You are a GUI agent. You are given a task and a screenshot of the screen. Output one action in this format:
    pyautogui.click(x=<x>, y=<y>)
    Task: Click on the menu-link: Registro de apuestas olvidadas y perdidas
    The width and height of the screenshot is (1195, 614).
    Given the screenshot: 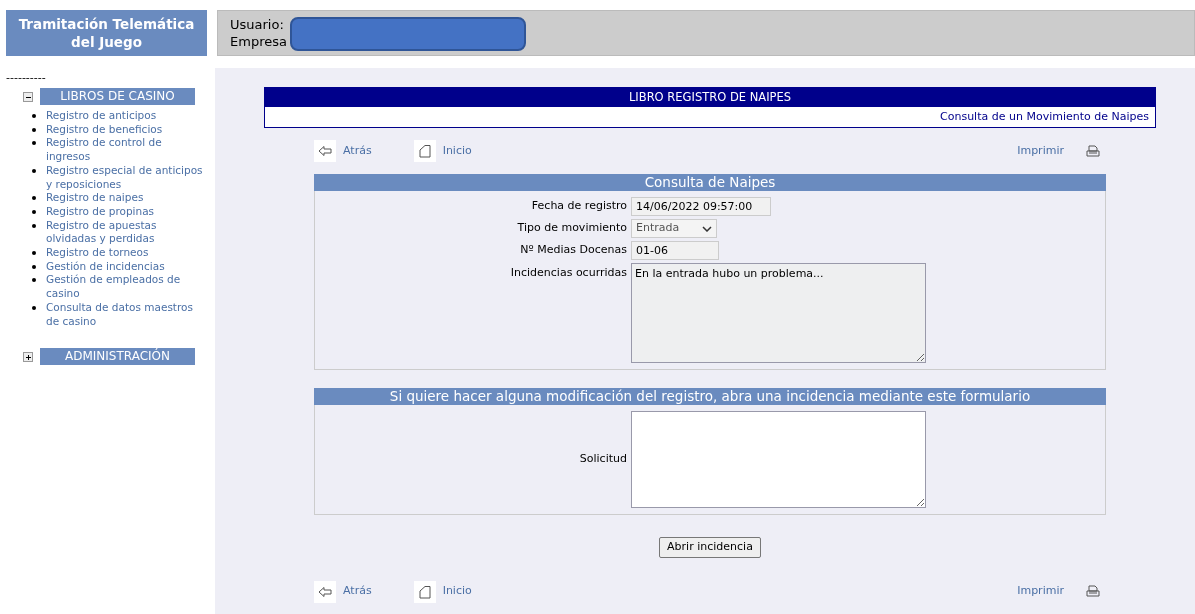 What is the action you would take?
    pyautogui.click(x=126, y=232)
    